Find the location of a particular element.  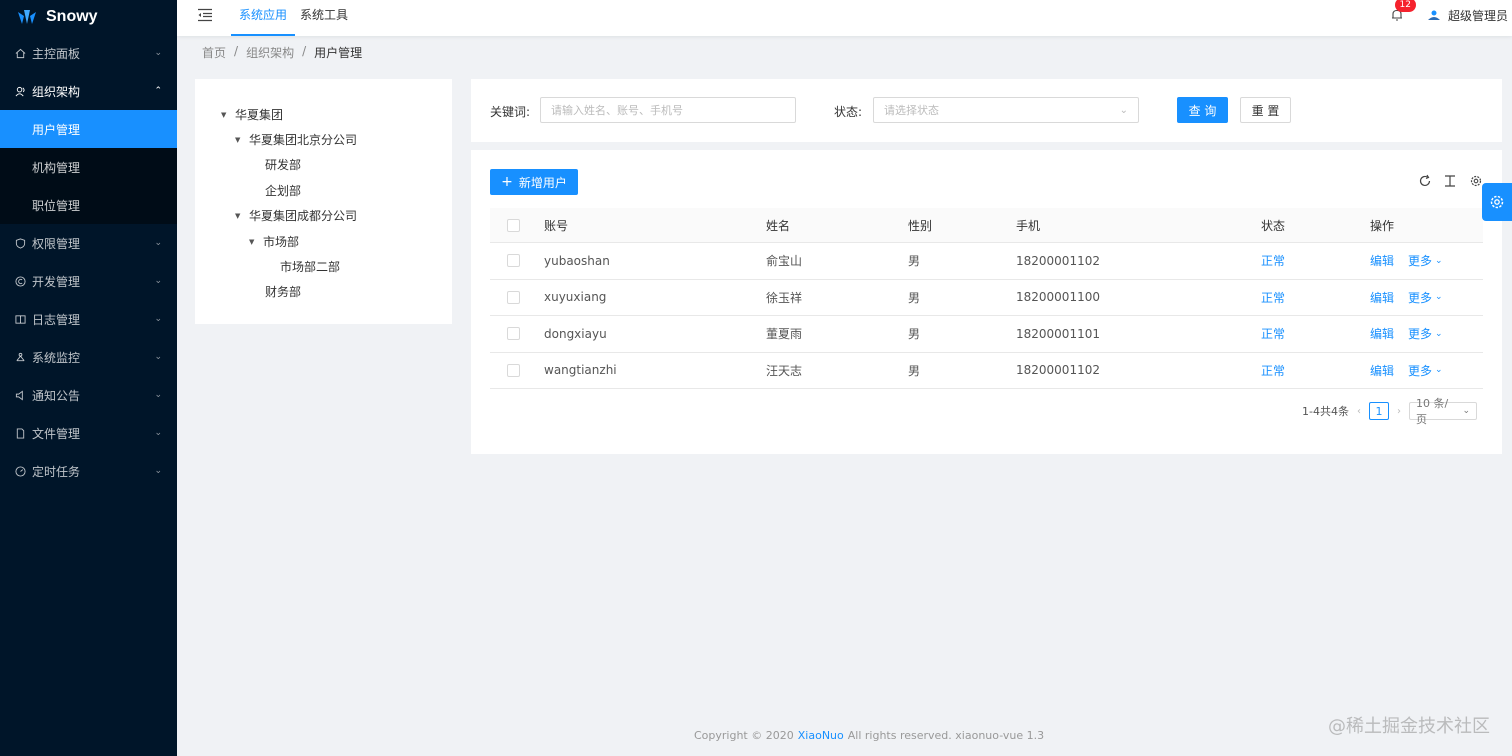

sidebar-item-file: 文件管理 ⌄ is located at coordinates (88, 433).